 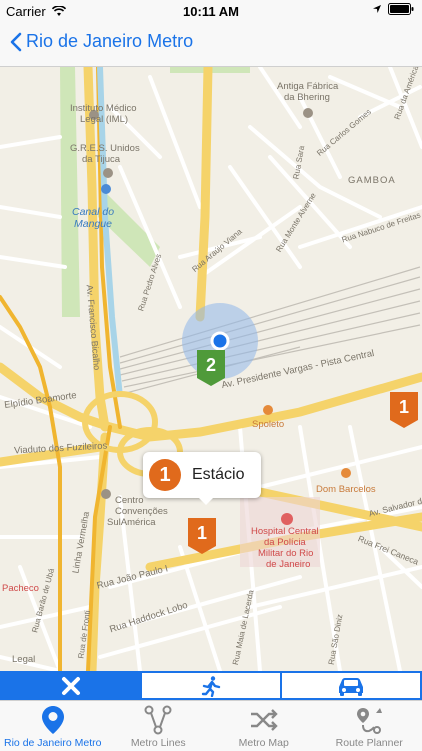 What do you see at coordinates (264, 720) in the screenshot?
I see `shuffle-icon` at bounding box center [264, 720].